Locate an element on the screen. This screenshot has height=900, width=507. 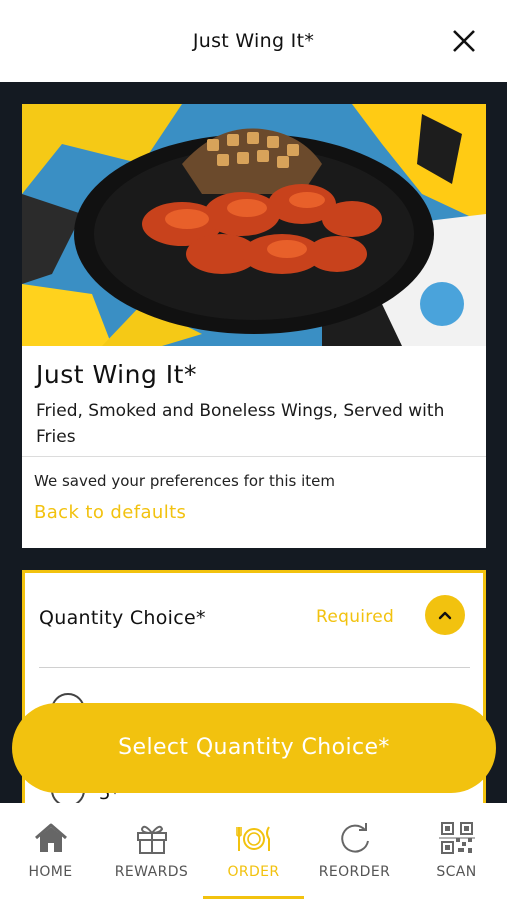
nav-label-scan: SCAN is located at coordinates (456, 872).